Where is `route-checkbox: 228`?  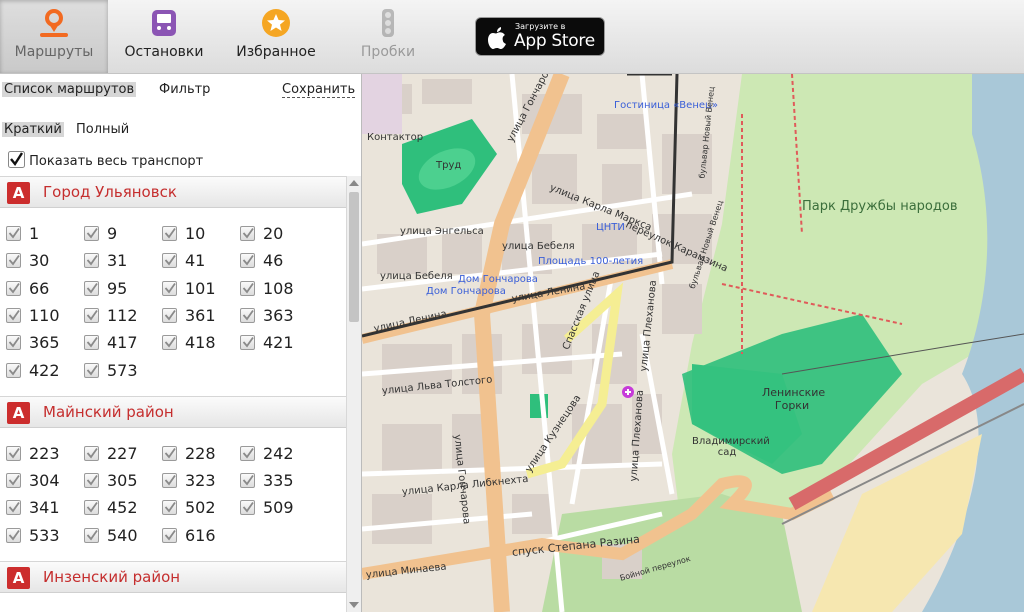
route-checkbox: 228 is located at coordinates (201, 453).